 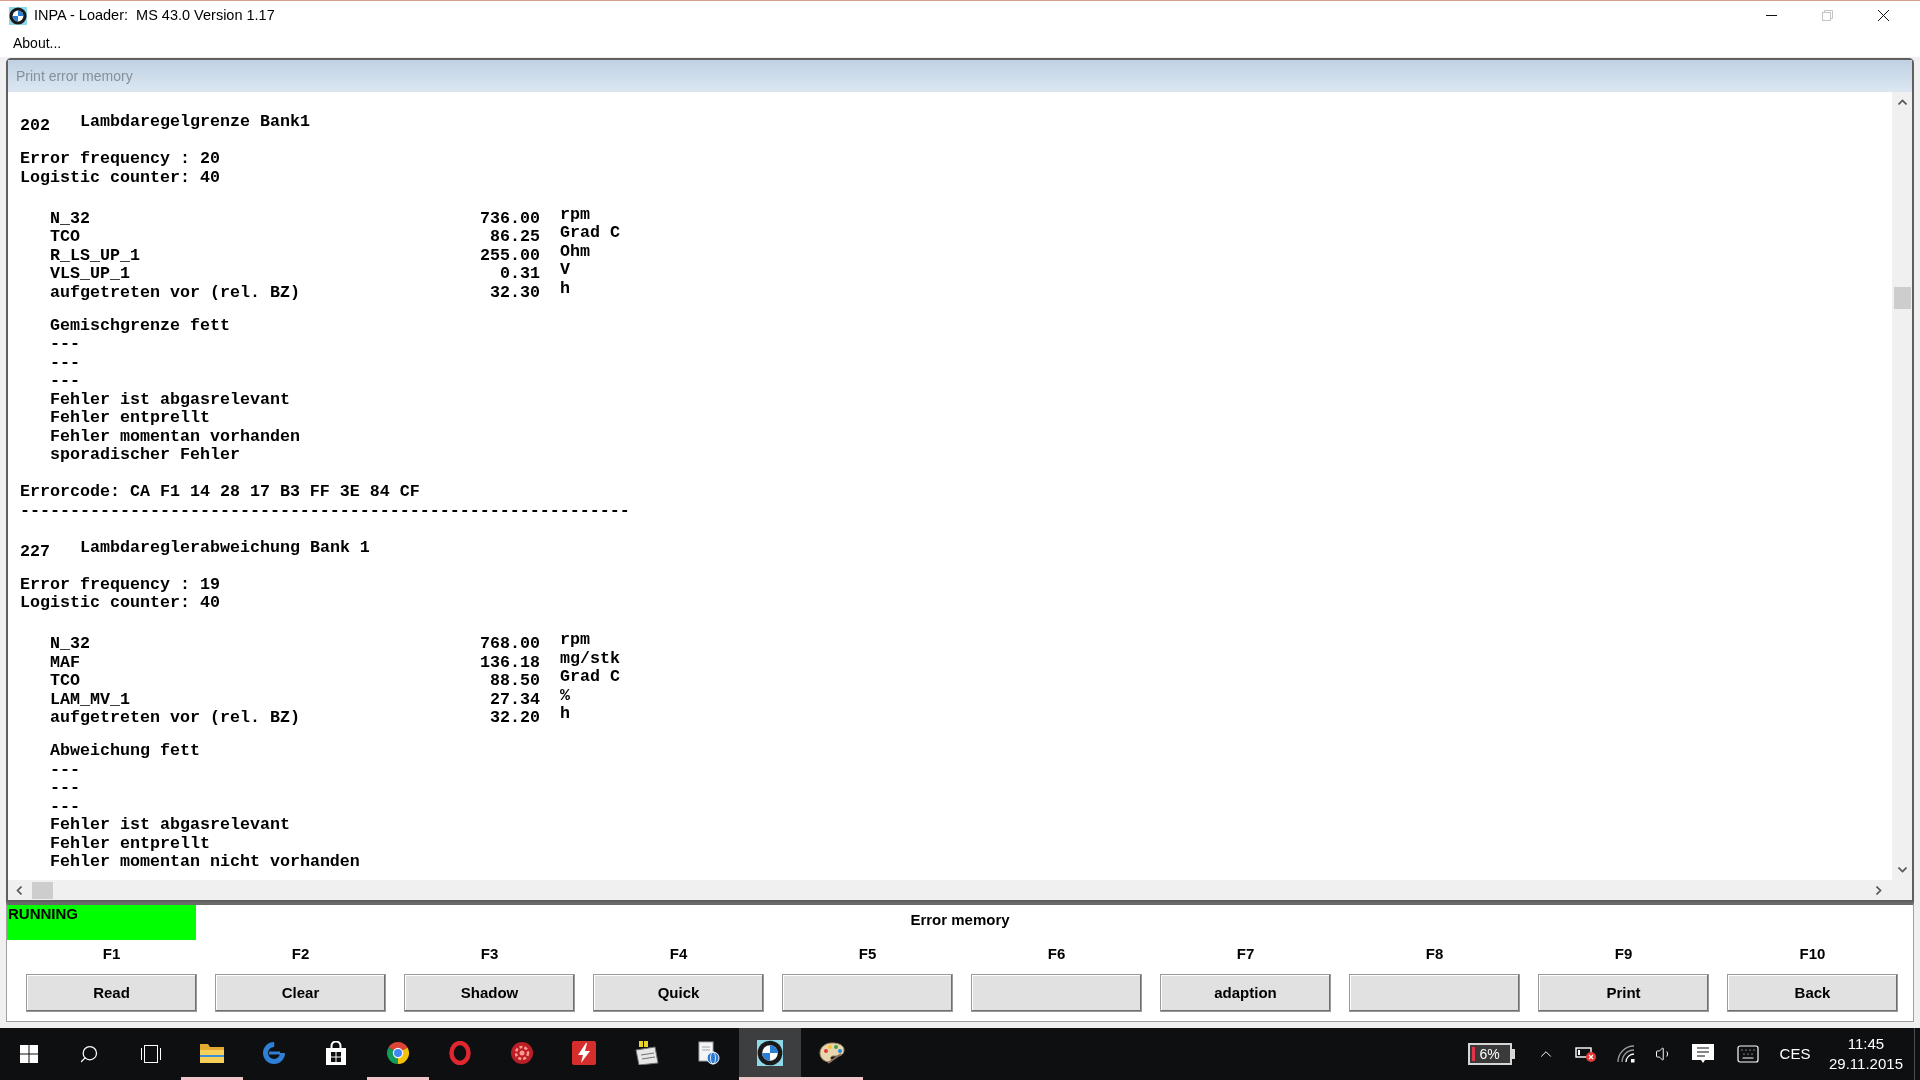 What do you see at coordinates (35, 125) in the screenshot?
I see `error-number: 202` at bounding box center [35, 125].